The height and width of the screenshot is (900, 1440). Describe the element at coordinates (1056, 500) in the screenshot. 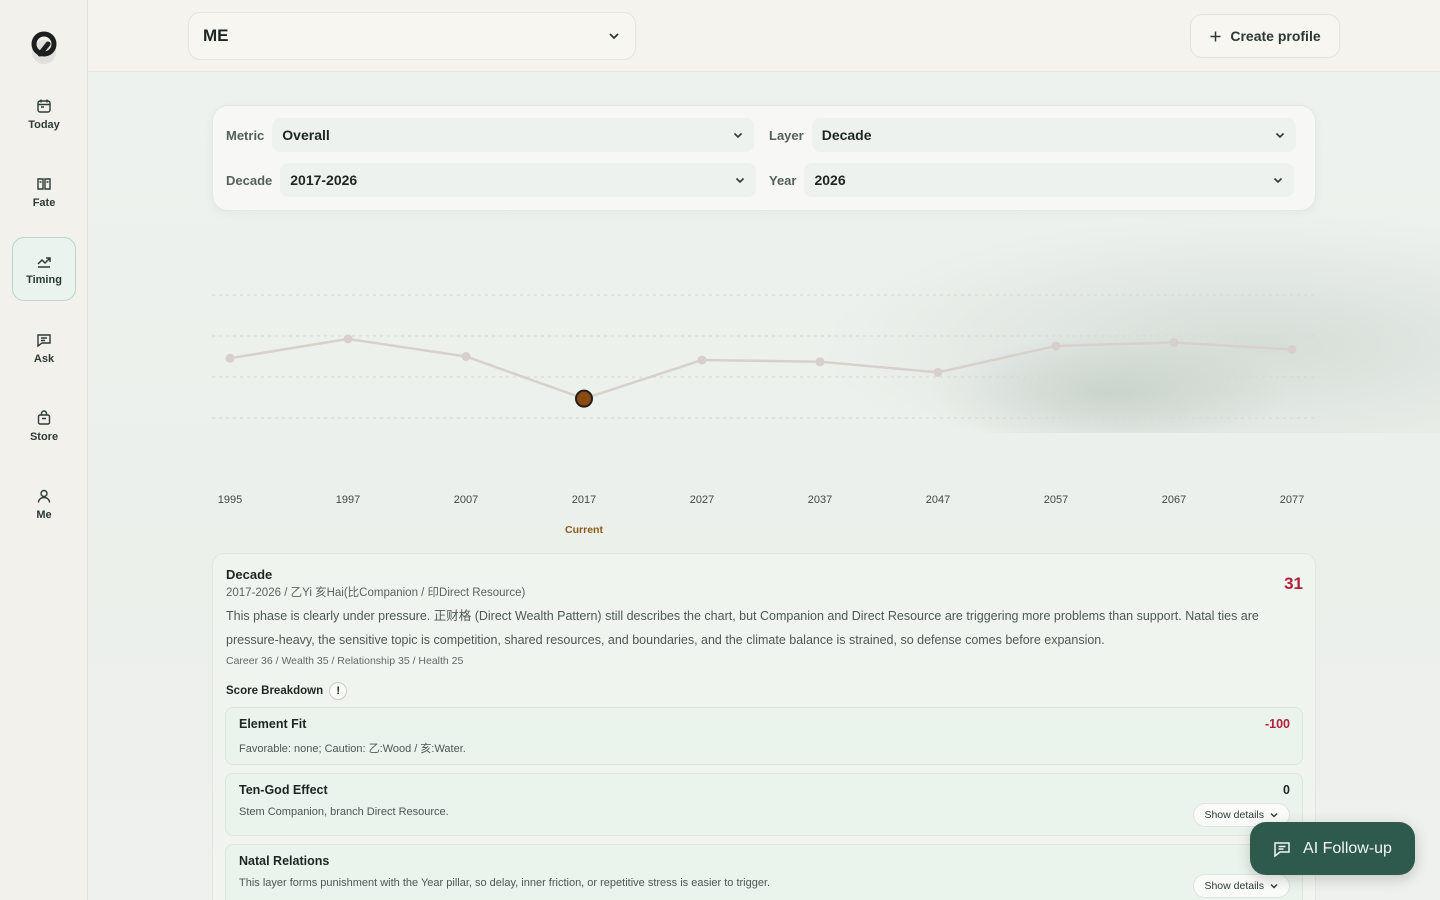

I see `x-tick-label: 2057` at that location.